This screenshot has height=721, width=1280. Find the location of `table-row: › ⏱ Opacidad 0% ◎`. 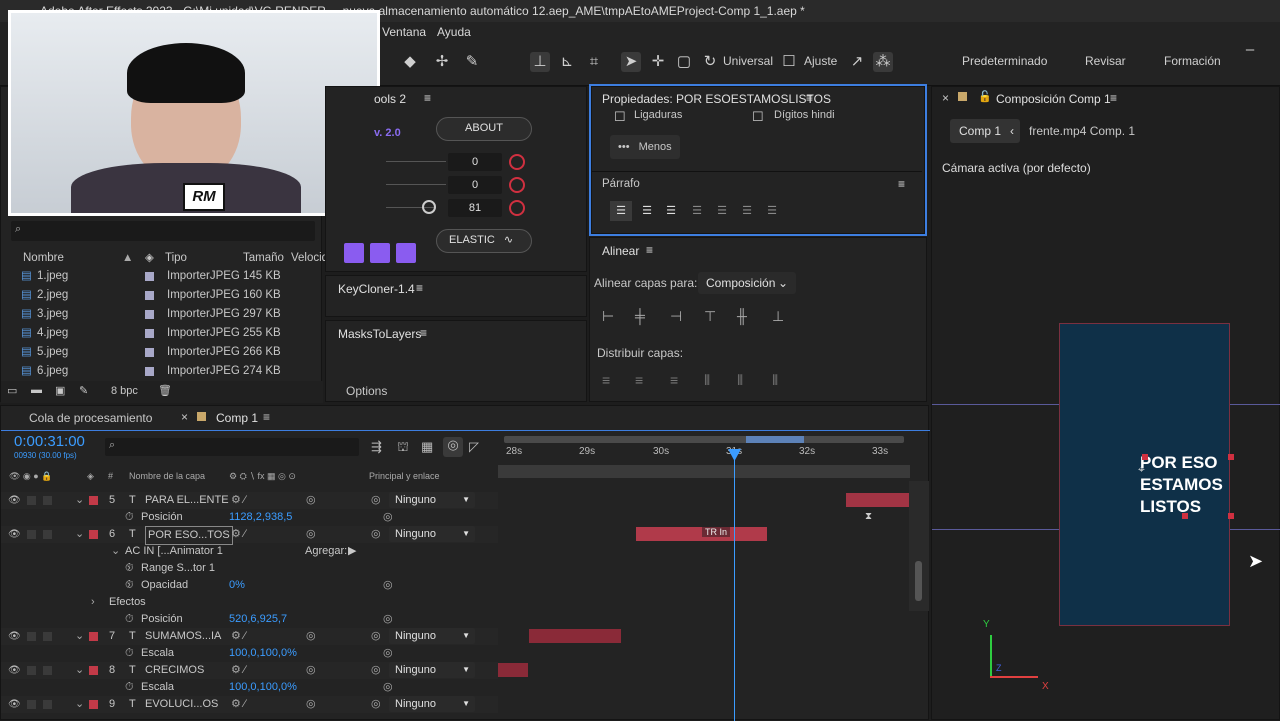

table-row: › ⏱ Opacidad 0% ◎ is located at coordinates (249, 585).